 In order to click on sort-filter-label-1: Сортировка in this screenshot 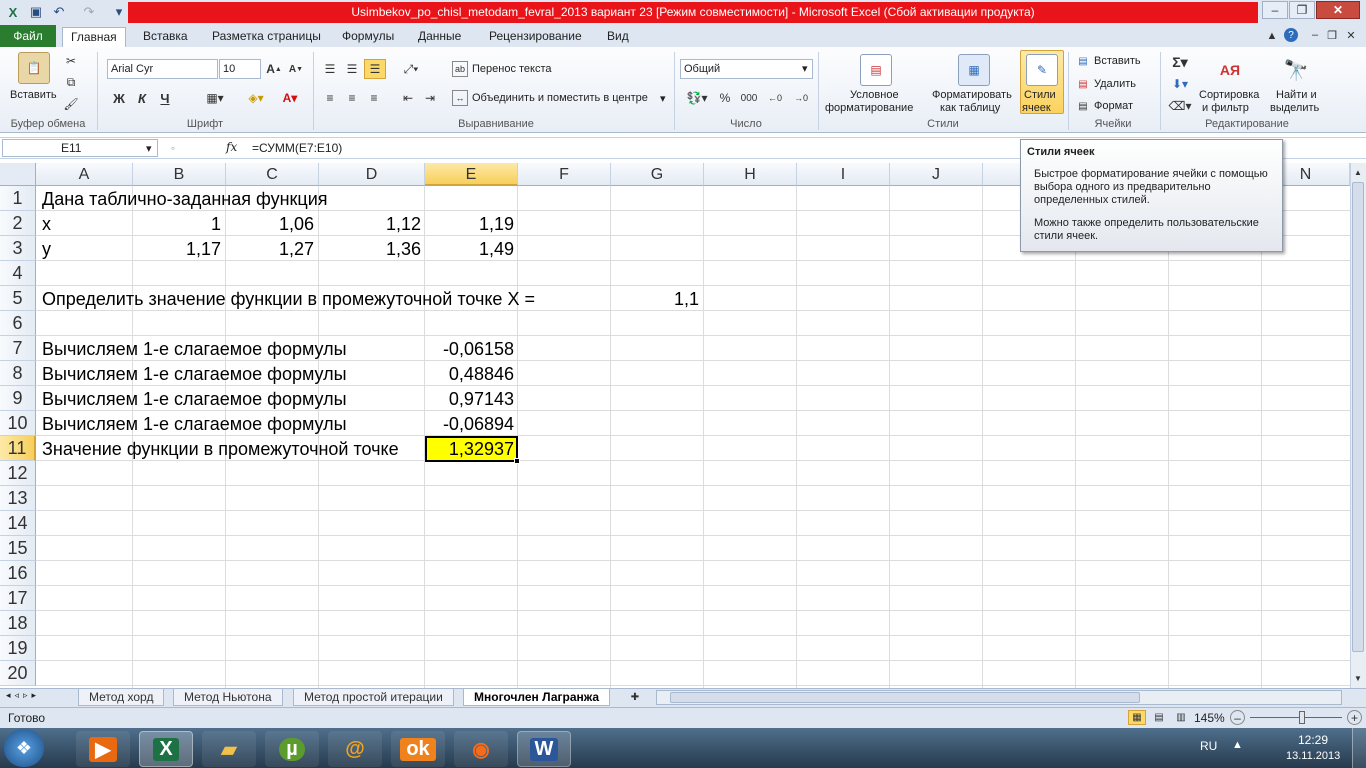, I will do `click(1229, 95)`.